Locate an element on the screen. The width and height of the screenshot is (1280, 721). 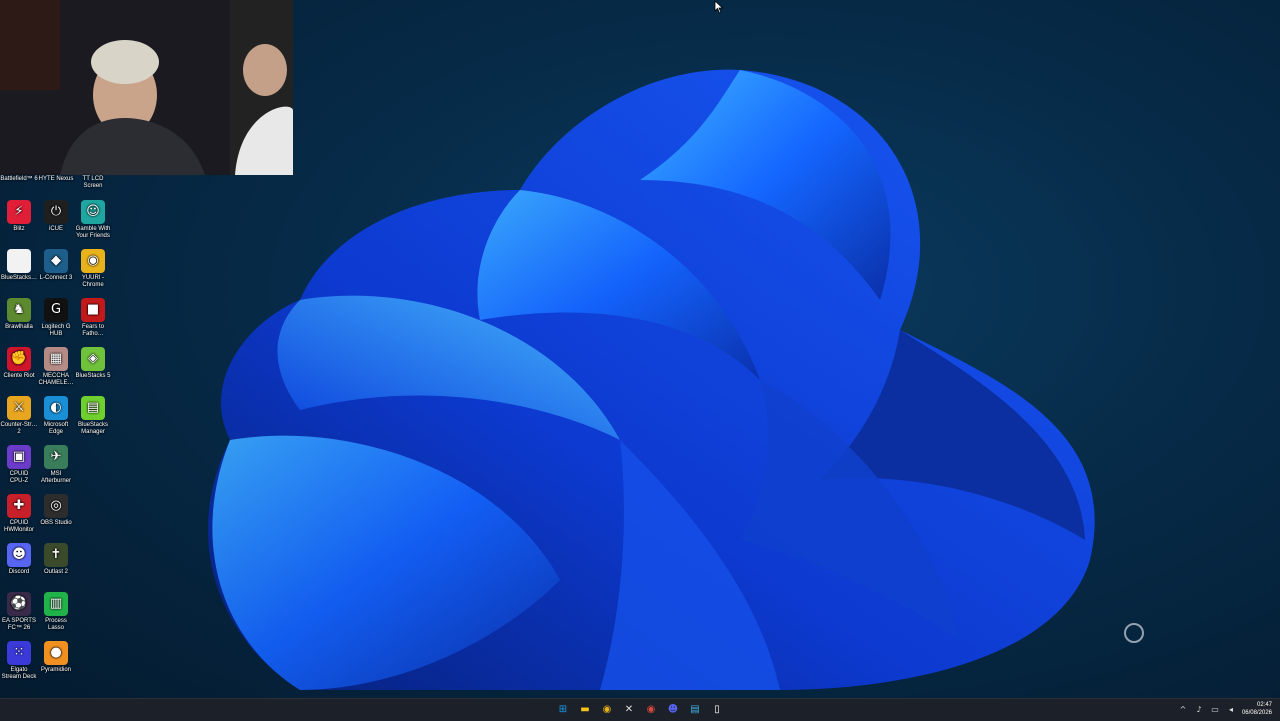
desktop-shortcut: ▣ CPUID CPU-Z is located at coordinates (19, 465).